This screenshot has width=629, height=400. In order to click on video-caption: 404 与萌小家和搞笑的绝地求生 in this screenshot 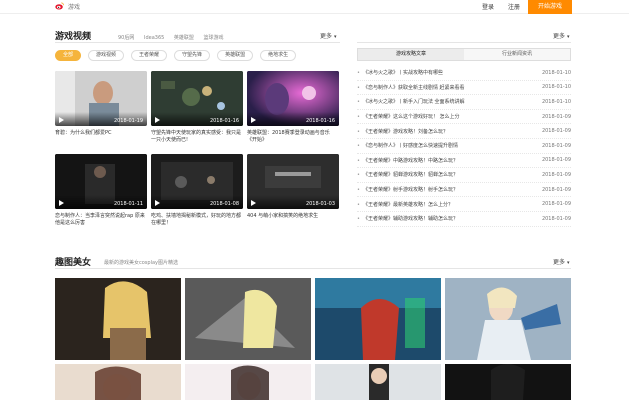, I will do `click(293, 216)`.